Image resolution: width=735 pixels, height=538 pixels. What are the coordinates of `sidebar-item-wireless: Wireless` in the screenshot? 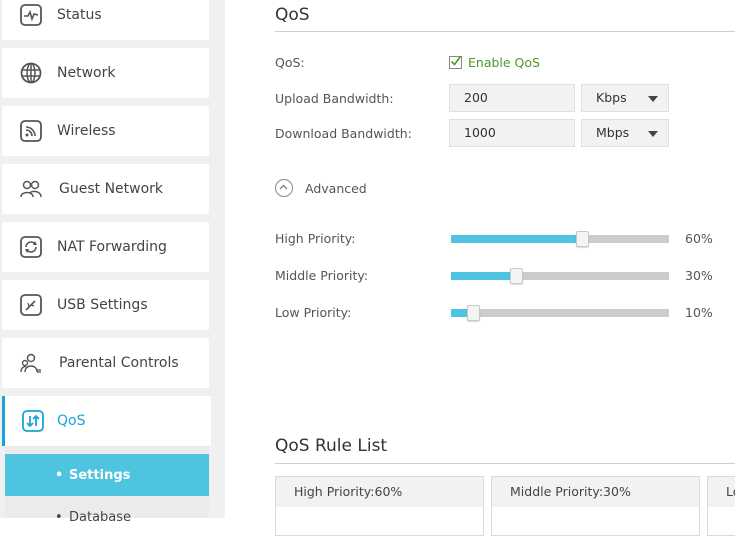 It's located at (105, 131).